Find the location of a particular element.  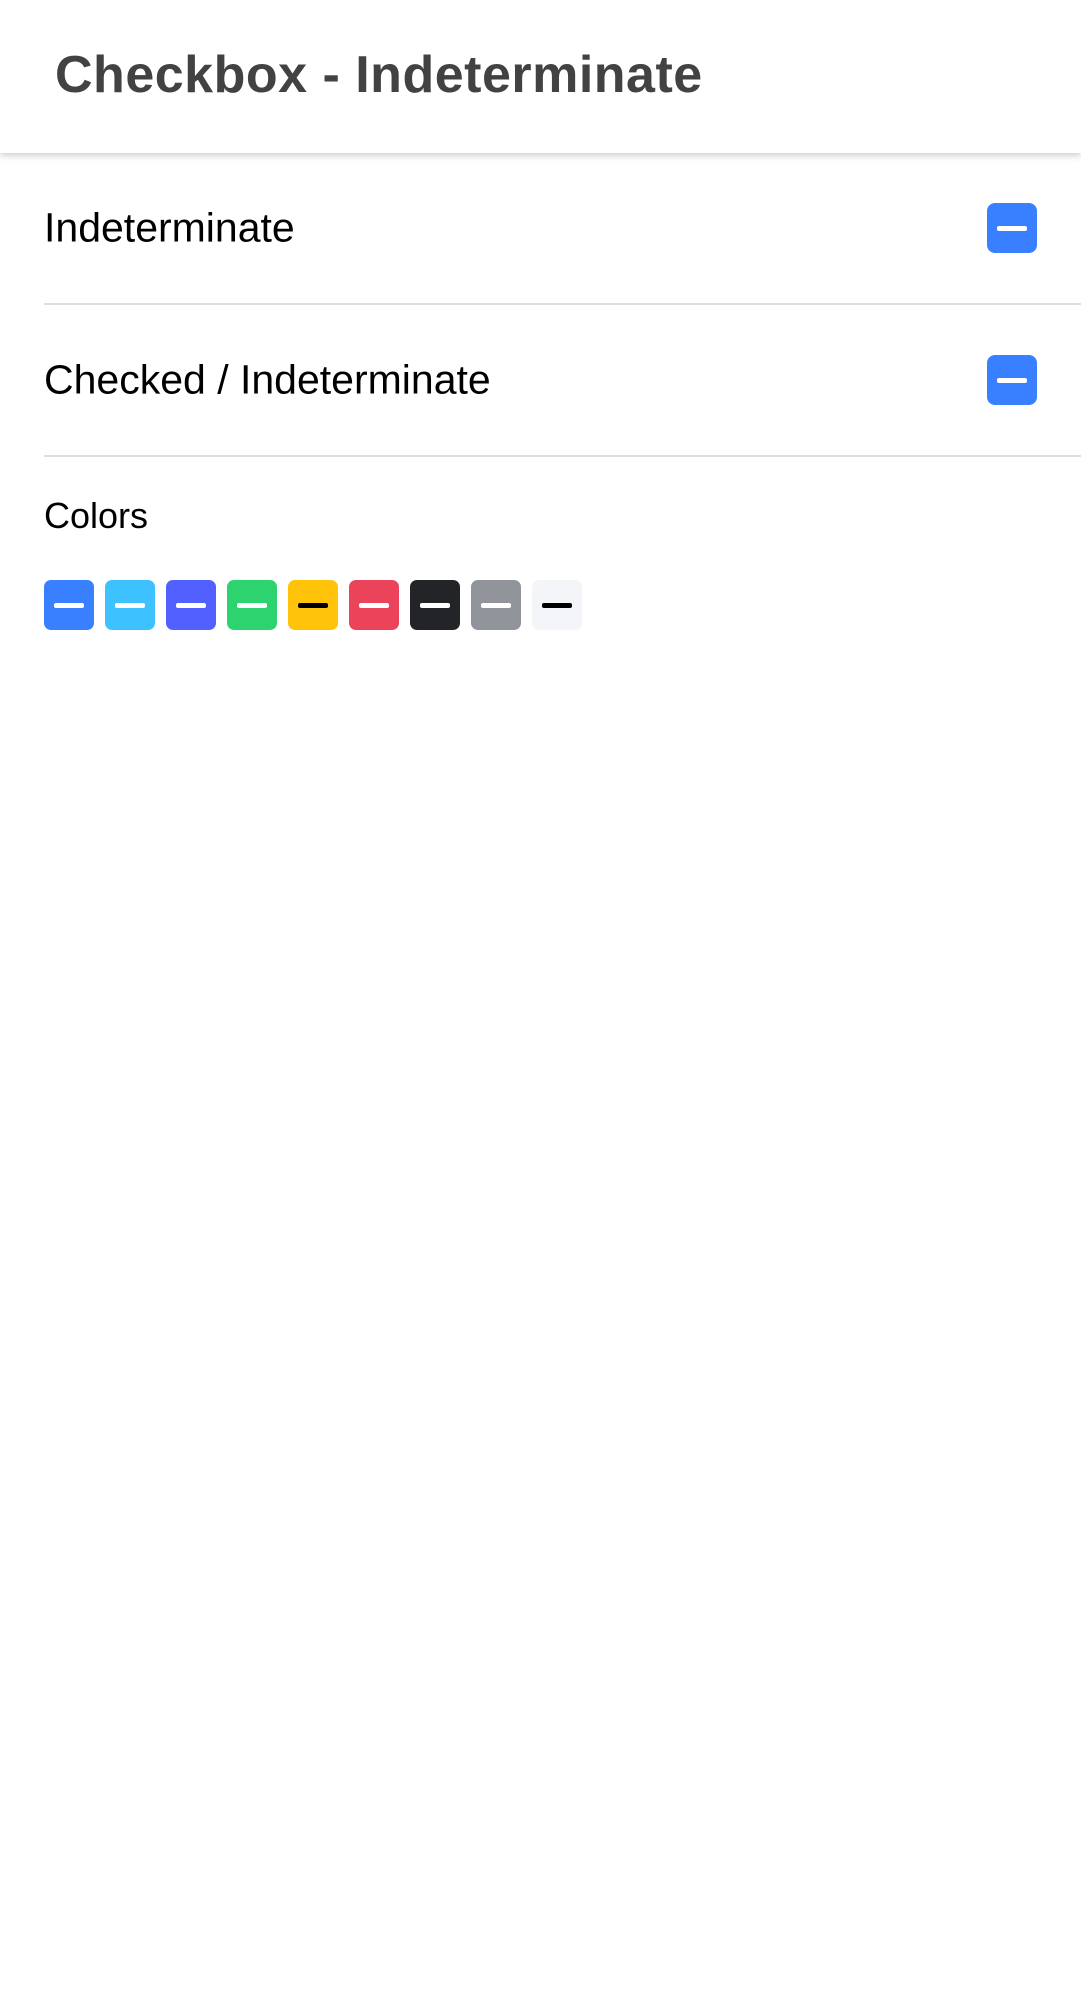

colors-heading: Colors is located at coordinates (96, 515).